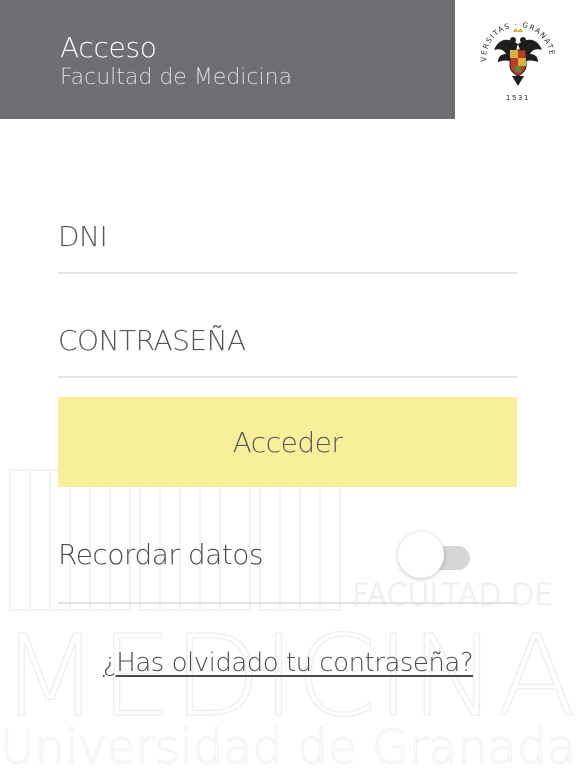 Image resolution: width=576 pixels, height=768 pixels. What do you see at coordinates (288, 663) in the screenshot?
I see `forgot-password-link: ¿Has olvidado tu contraseña?` at bounding box center [288, 663].